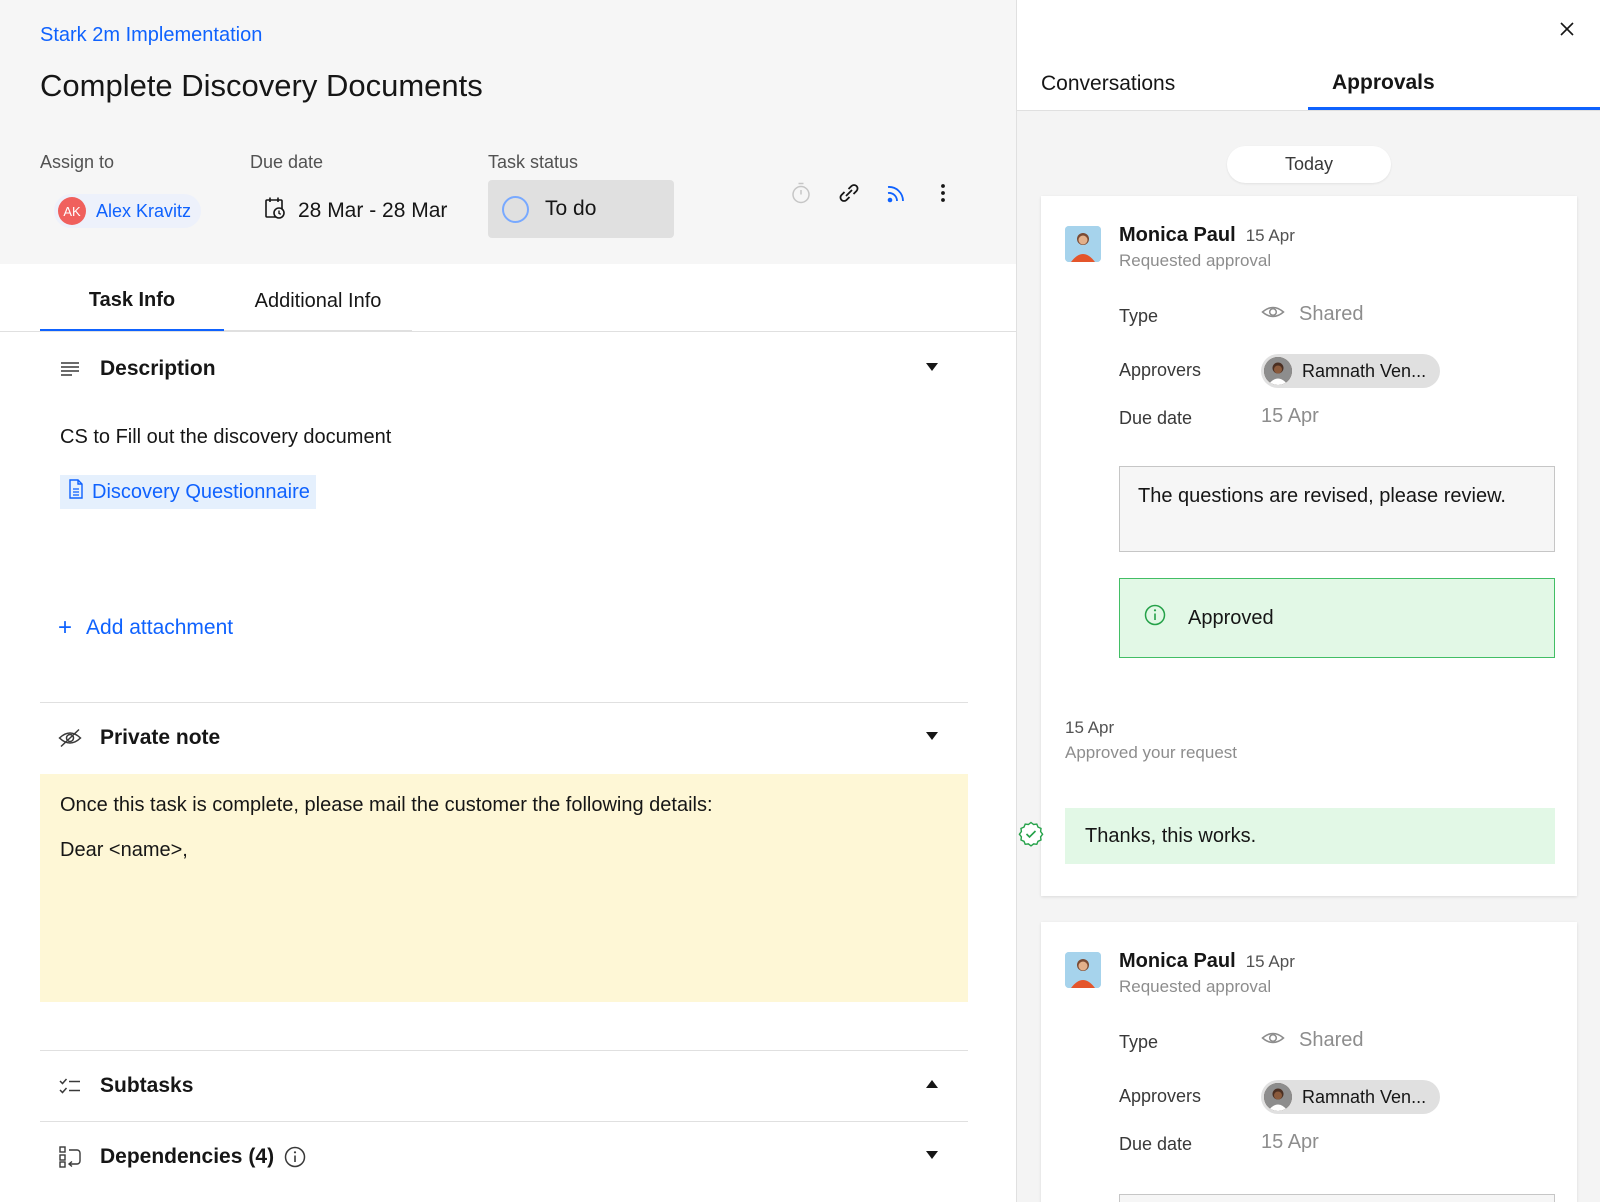 This screenshot has width=1600, height=1202. What do you see at coordinates (275, 211) in the screenshot?
I see `calendar-icon` at bounding box center [275, 211].